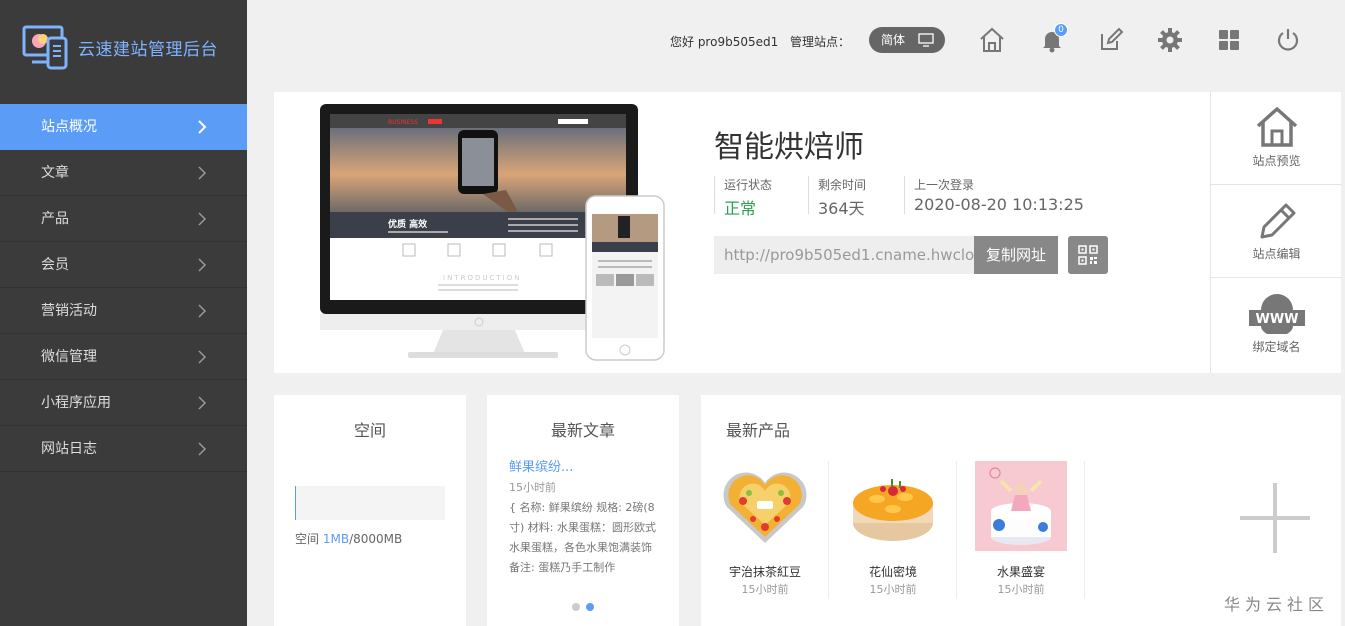  Describe the element at coordinates (532, 487) in the screenshot. I see `article-time: 15小时前` at that location.